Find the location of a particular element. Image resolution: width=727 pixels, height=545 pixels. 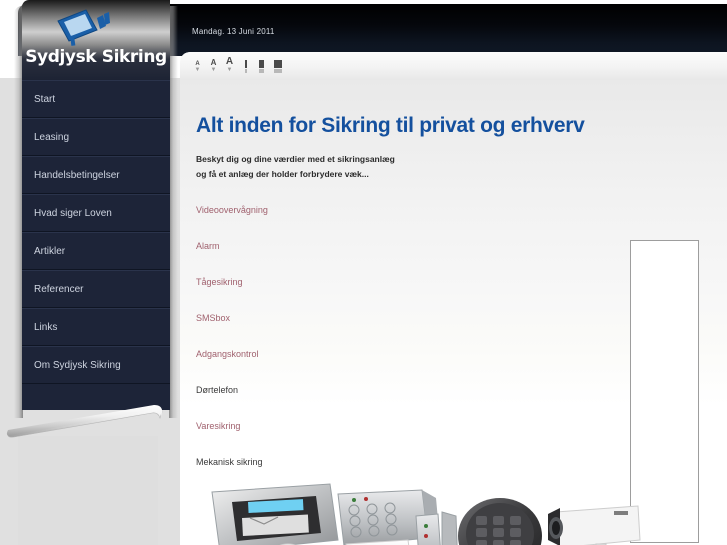

product-photo-strip is located at coordinates (426, 514).